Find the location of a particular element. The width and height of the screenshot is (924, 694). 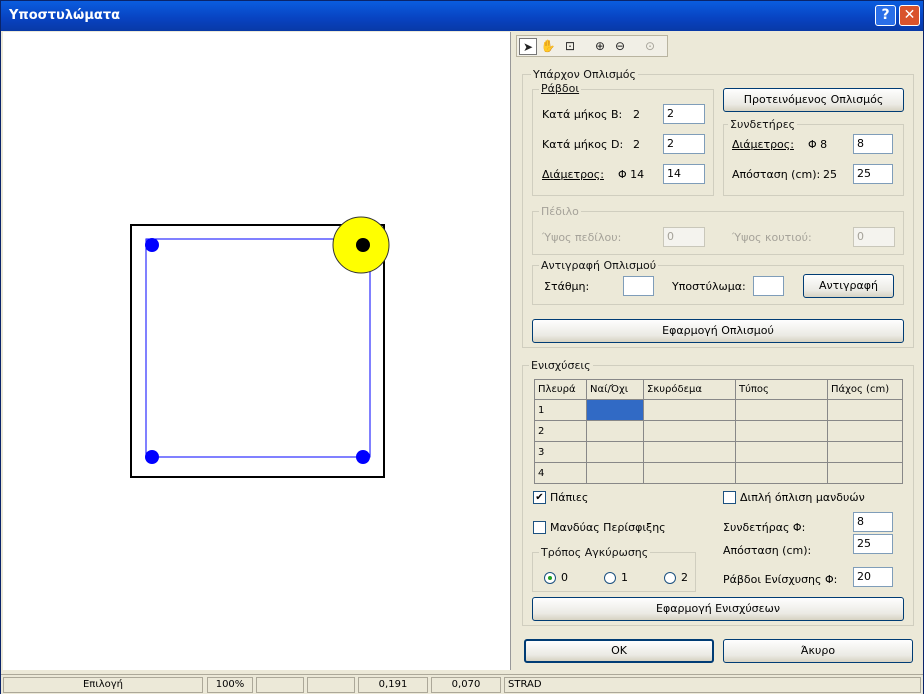

title-bar: Υποστυλώματα ? ✕ is located at coordinates (462, 16).